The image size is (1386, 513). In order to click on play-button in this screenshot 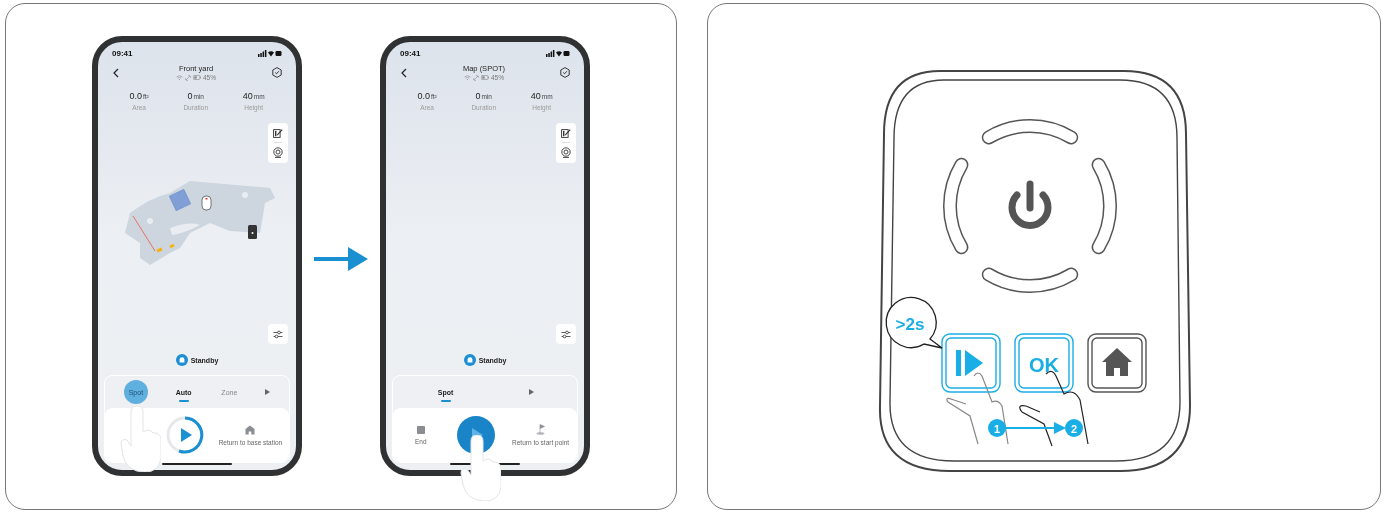, I will do `click(185, 435)`.